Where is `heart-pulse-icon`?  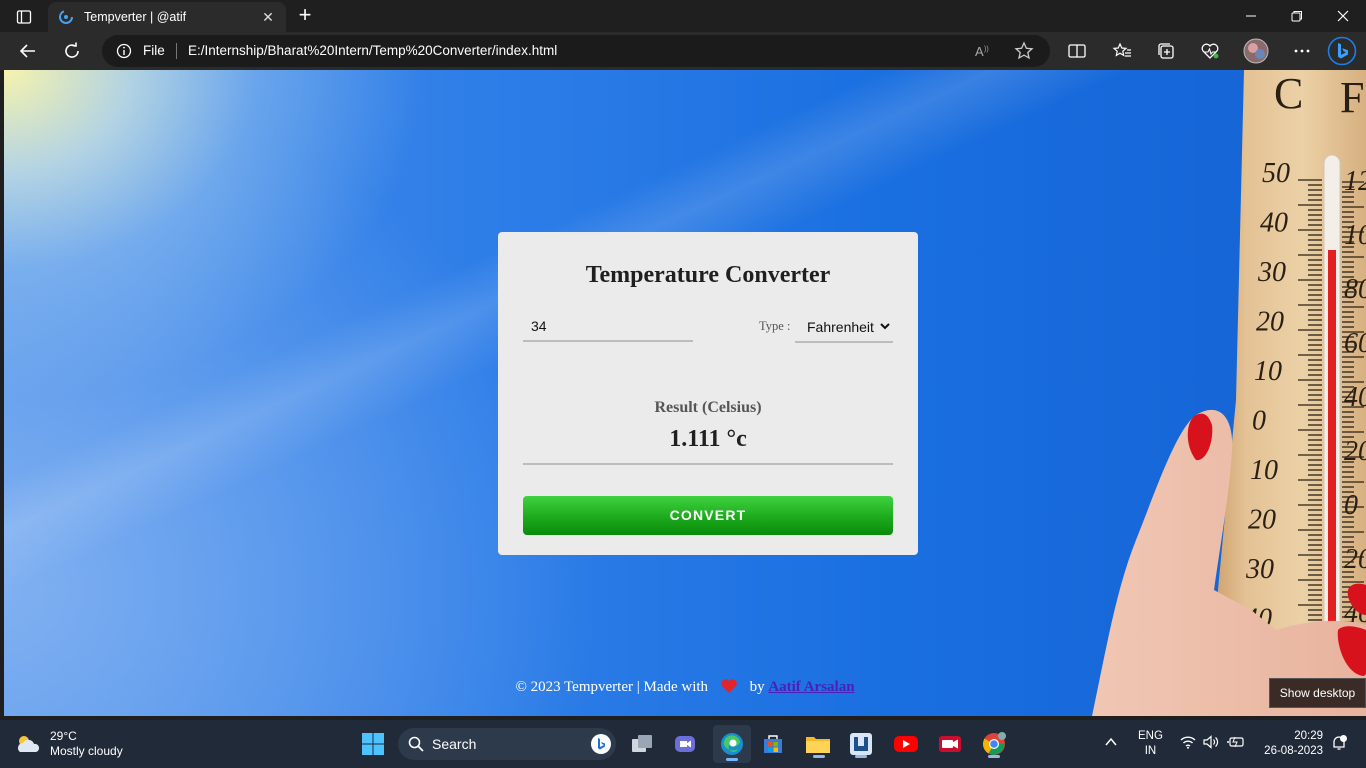
heart-pulse-icon is located at coordinates (1210, 51).